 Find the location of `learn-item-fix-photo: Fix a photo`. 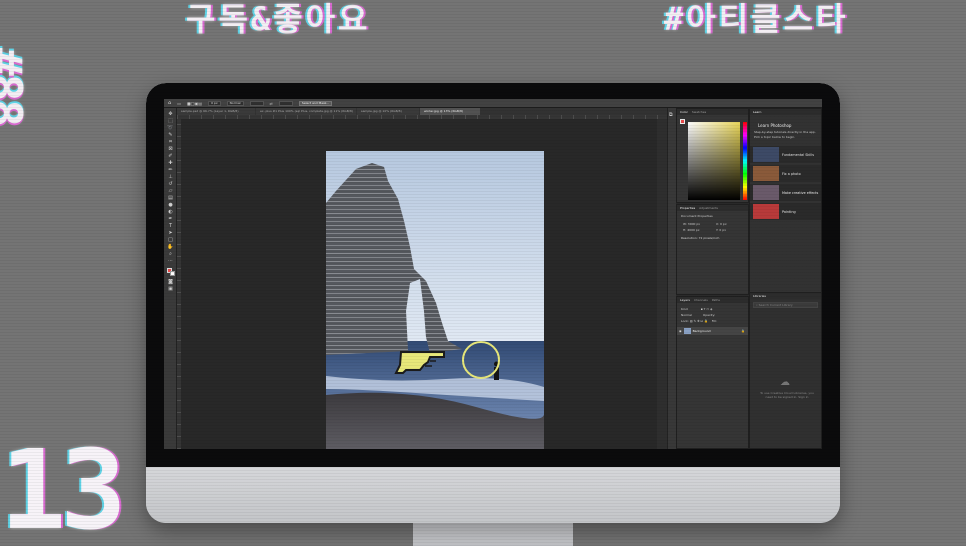

learn-item-fix-photo: Fix a photo is located at coordinates (785, 173).